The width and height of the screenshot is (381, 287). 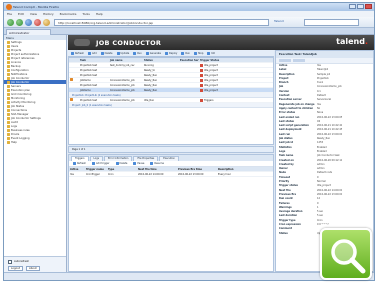 I want to click on zoom-magnifier-icon, so click(x=346, y=254).